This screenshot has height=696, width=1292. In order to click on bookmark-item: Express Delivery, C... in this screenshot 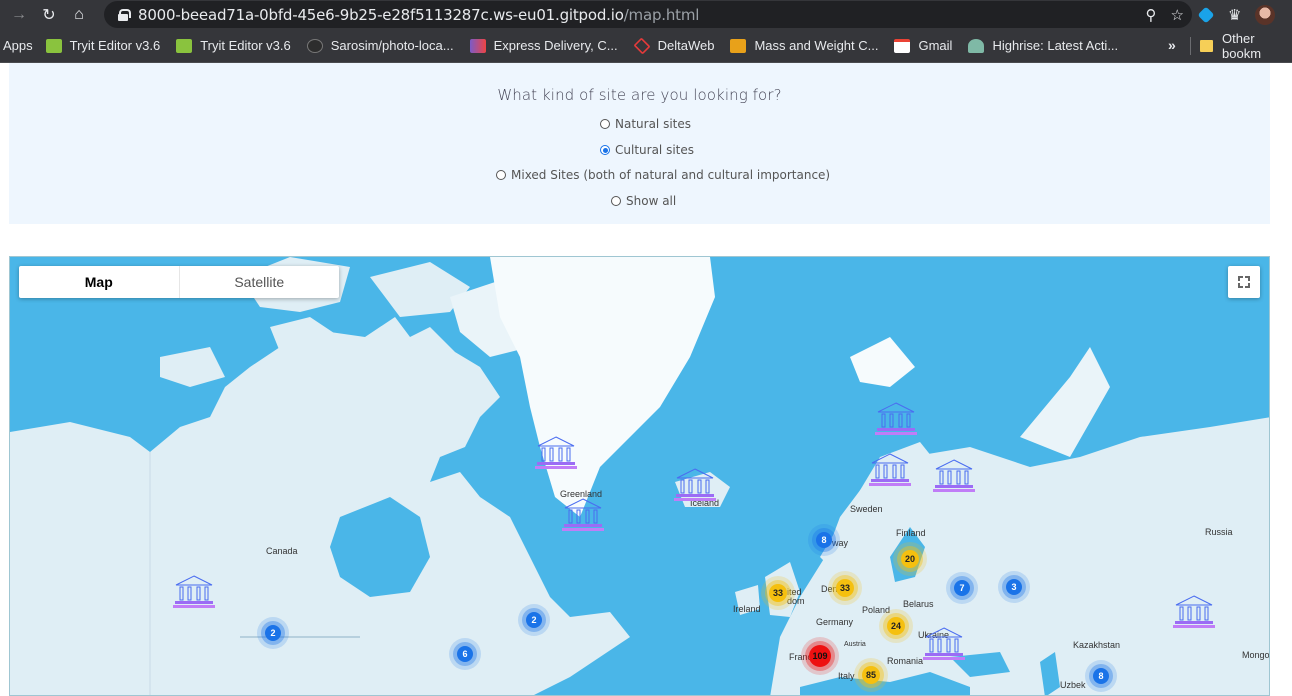, I will do `click(543, 45)`.